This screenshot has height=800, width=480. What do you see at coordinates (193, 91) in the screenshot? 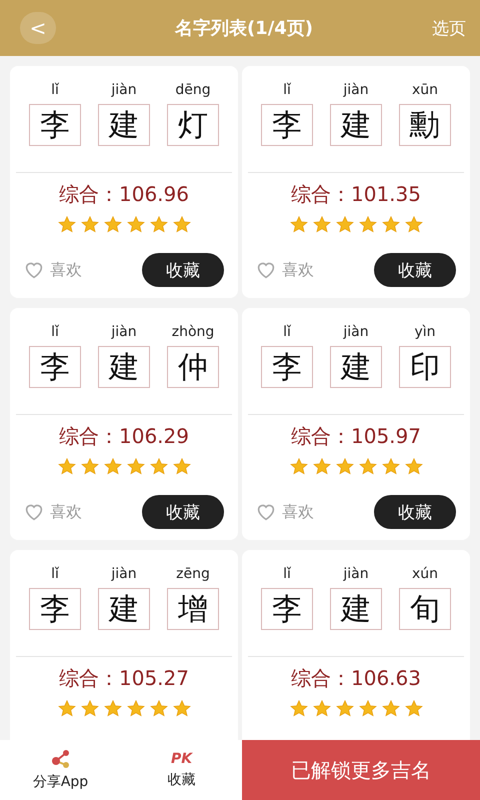
I see `pinyin: dēng` at bounding box center [193, 91].